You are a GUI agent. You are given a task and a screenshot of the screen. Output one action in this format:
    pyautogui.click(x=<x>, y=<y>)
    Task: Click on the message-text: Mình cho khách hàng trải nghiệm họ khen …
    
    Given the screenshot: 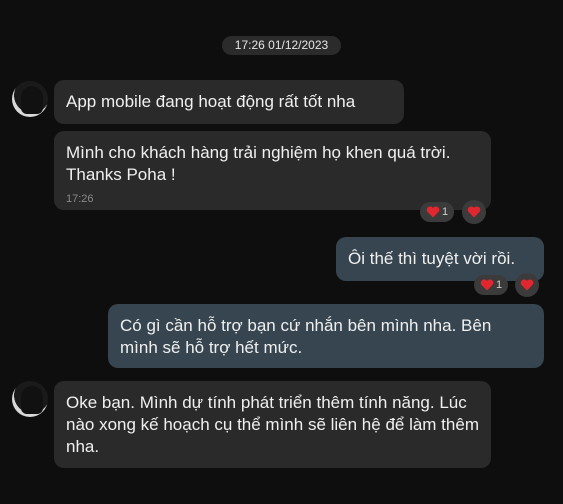 What is the action you would take?
    pyautogui.click(x=258, y=163)
    